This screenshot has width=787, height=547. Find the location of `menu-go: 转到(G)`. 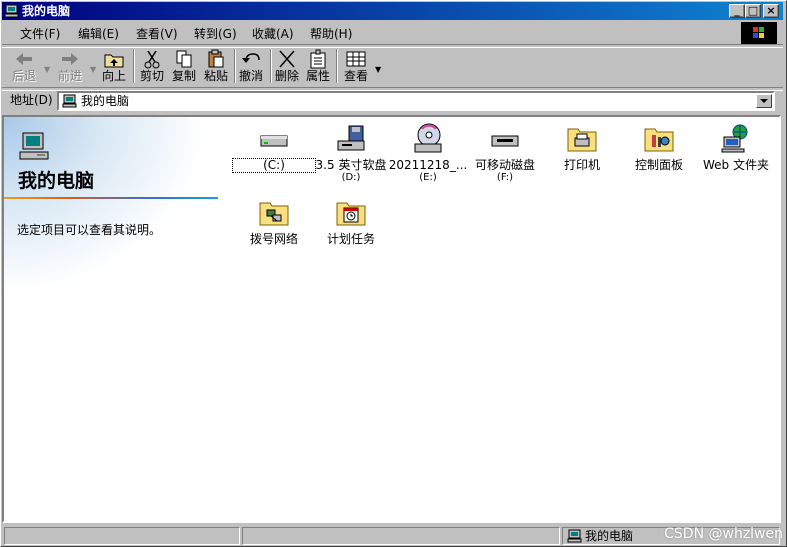

menu-go: 转到(G) is located at coordinates (215, 34).